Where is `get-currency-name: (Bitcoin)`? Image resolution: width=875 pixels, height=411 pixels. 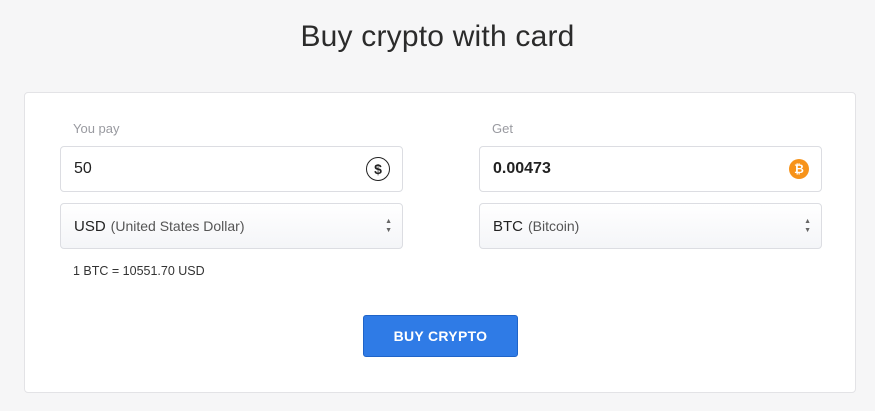
get-currency-name: (Bitcoin) is located at coordinates (554, 226).